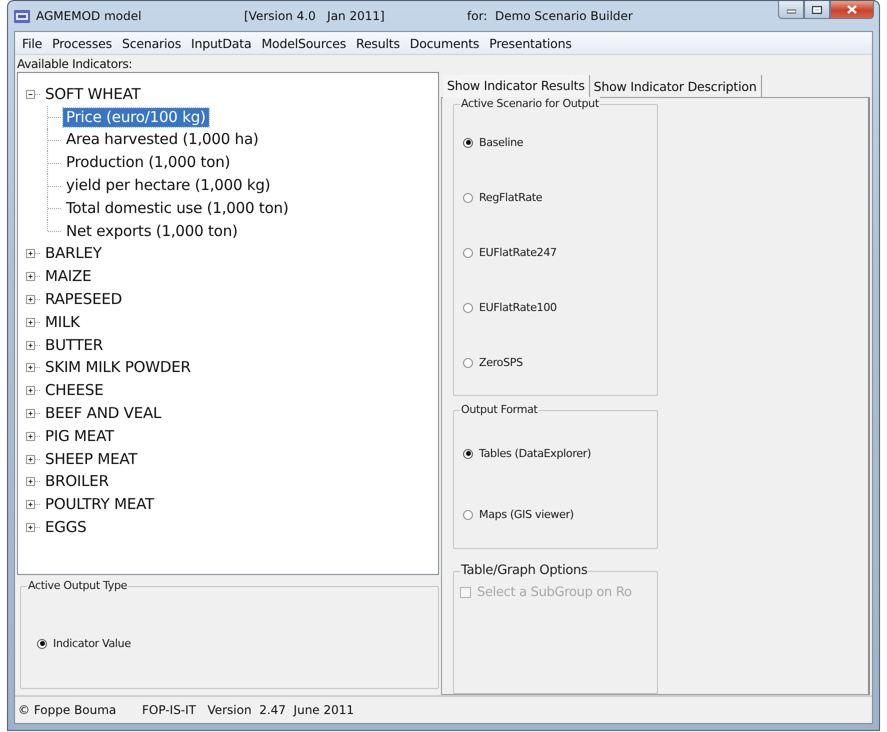 This screenshot has width=887, height=732. I want to click on tree-item: Area harvested (1,000 ha), so click(162, 140).